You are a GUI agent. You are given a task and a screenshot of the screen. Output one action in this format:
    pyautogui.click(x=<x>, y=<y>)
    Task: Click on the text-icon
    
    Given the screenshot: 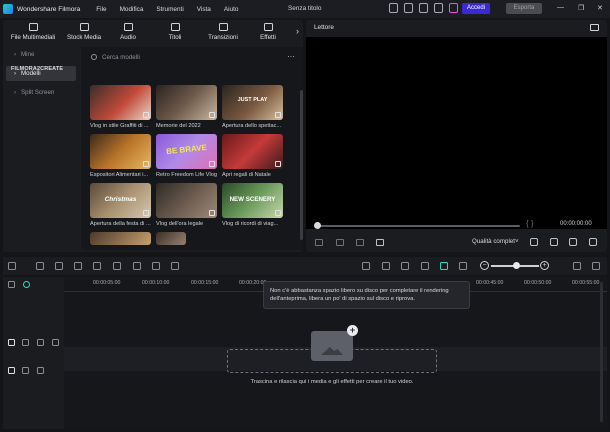 What is the action you would take?
    pyautogui.click(x=156, y=266)
    